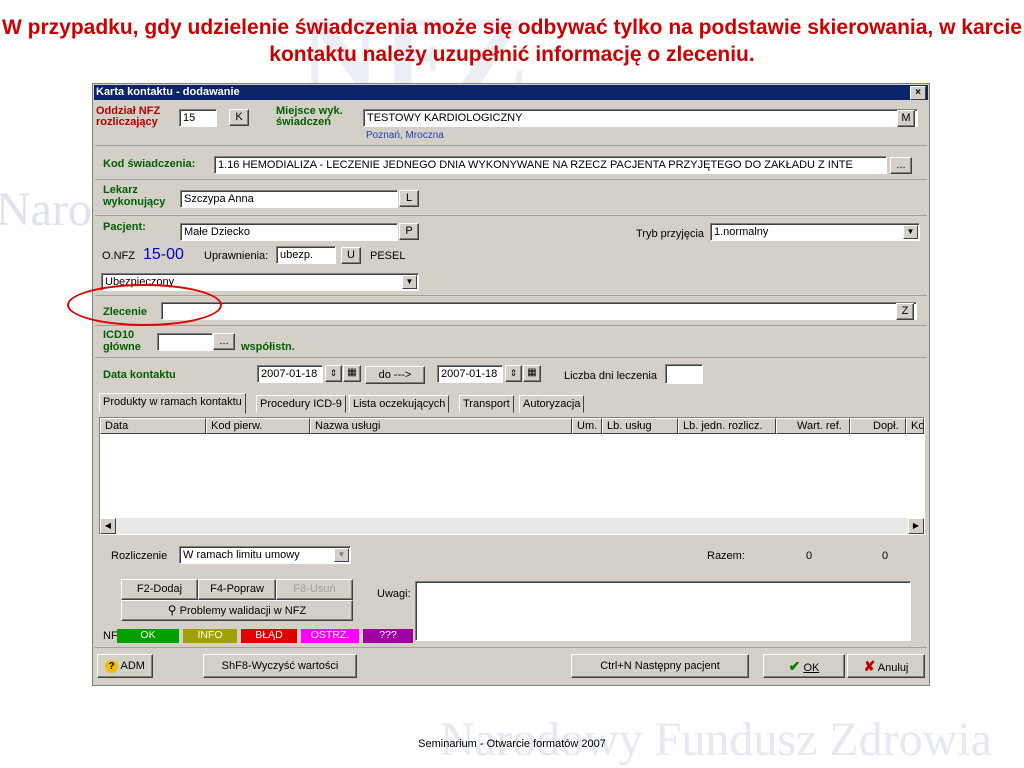  What do you see at coordinates (139, 556) in the screenshot?
I see `rozliczenie-label: Rozliczenie` at bounding box center [139, 556].